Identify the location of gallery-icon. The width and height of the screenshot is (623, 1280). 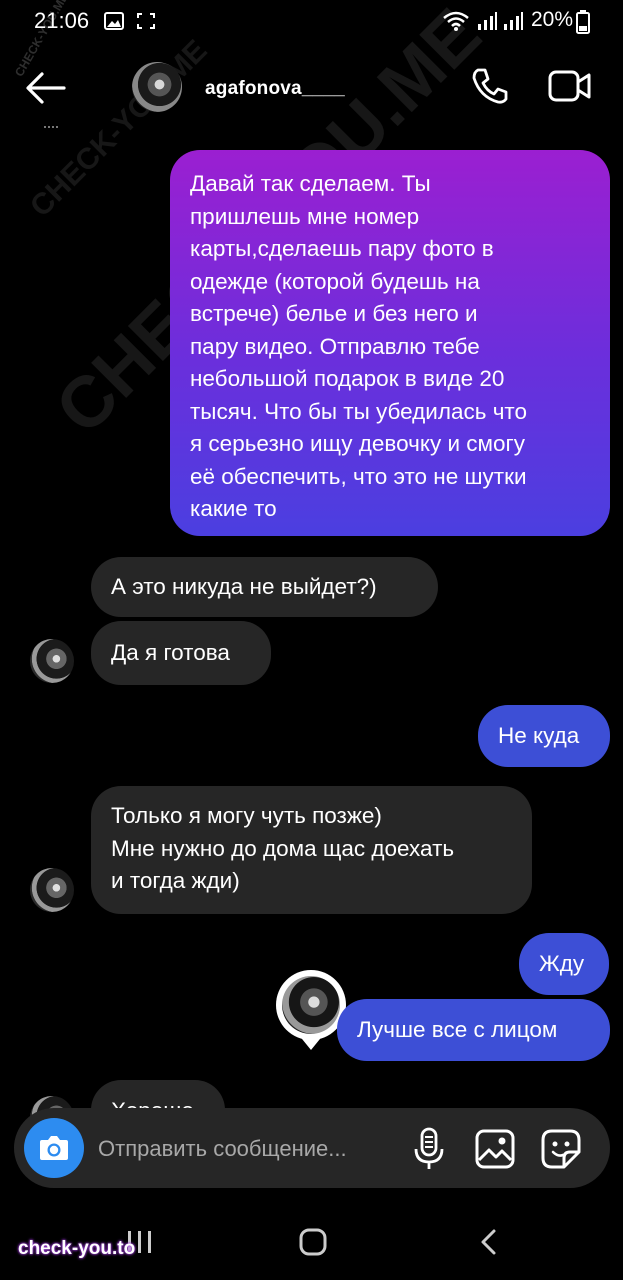
(495, 1149).